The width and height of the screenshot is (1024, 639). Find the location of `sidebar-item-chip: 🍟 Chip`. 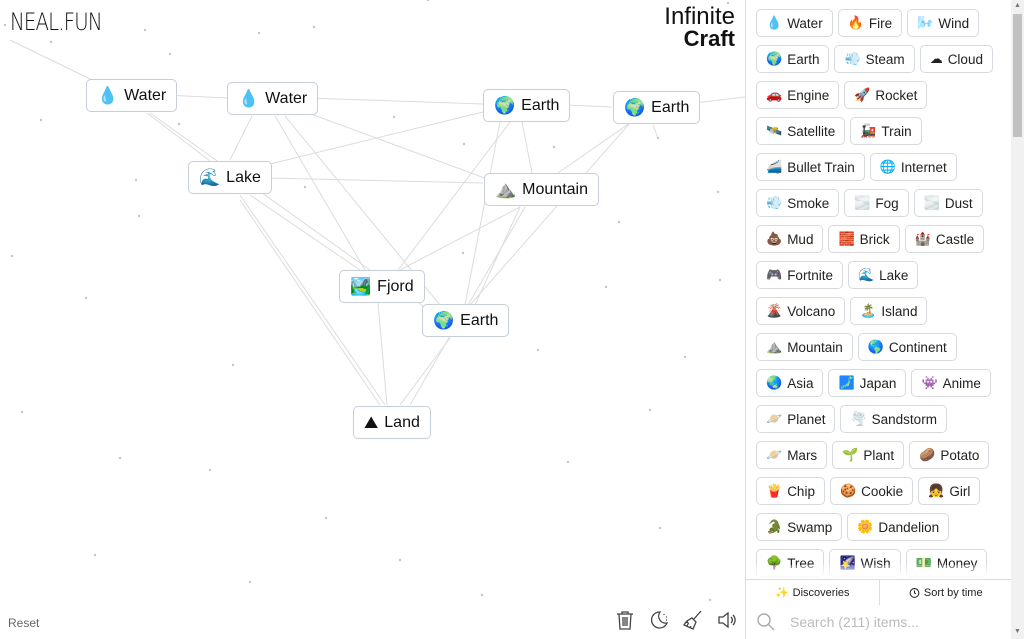

sidebar-item-chip: 🍟 Chip is located at coordinates (790, 491).